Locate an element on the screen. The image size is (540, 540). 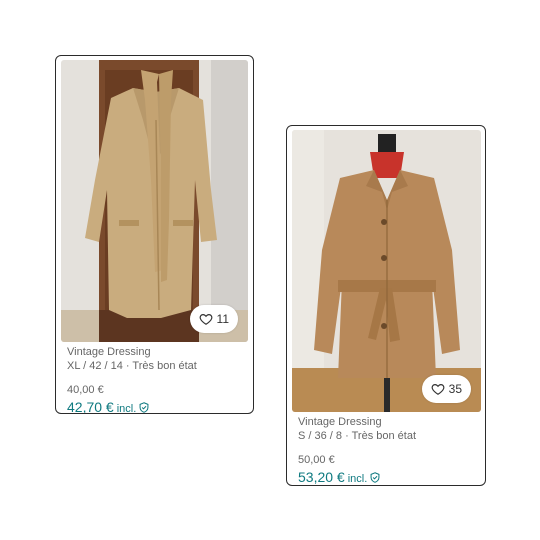
favorite-button: 35 is located at coordinates (446, 389).